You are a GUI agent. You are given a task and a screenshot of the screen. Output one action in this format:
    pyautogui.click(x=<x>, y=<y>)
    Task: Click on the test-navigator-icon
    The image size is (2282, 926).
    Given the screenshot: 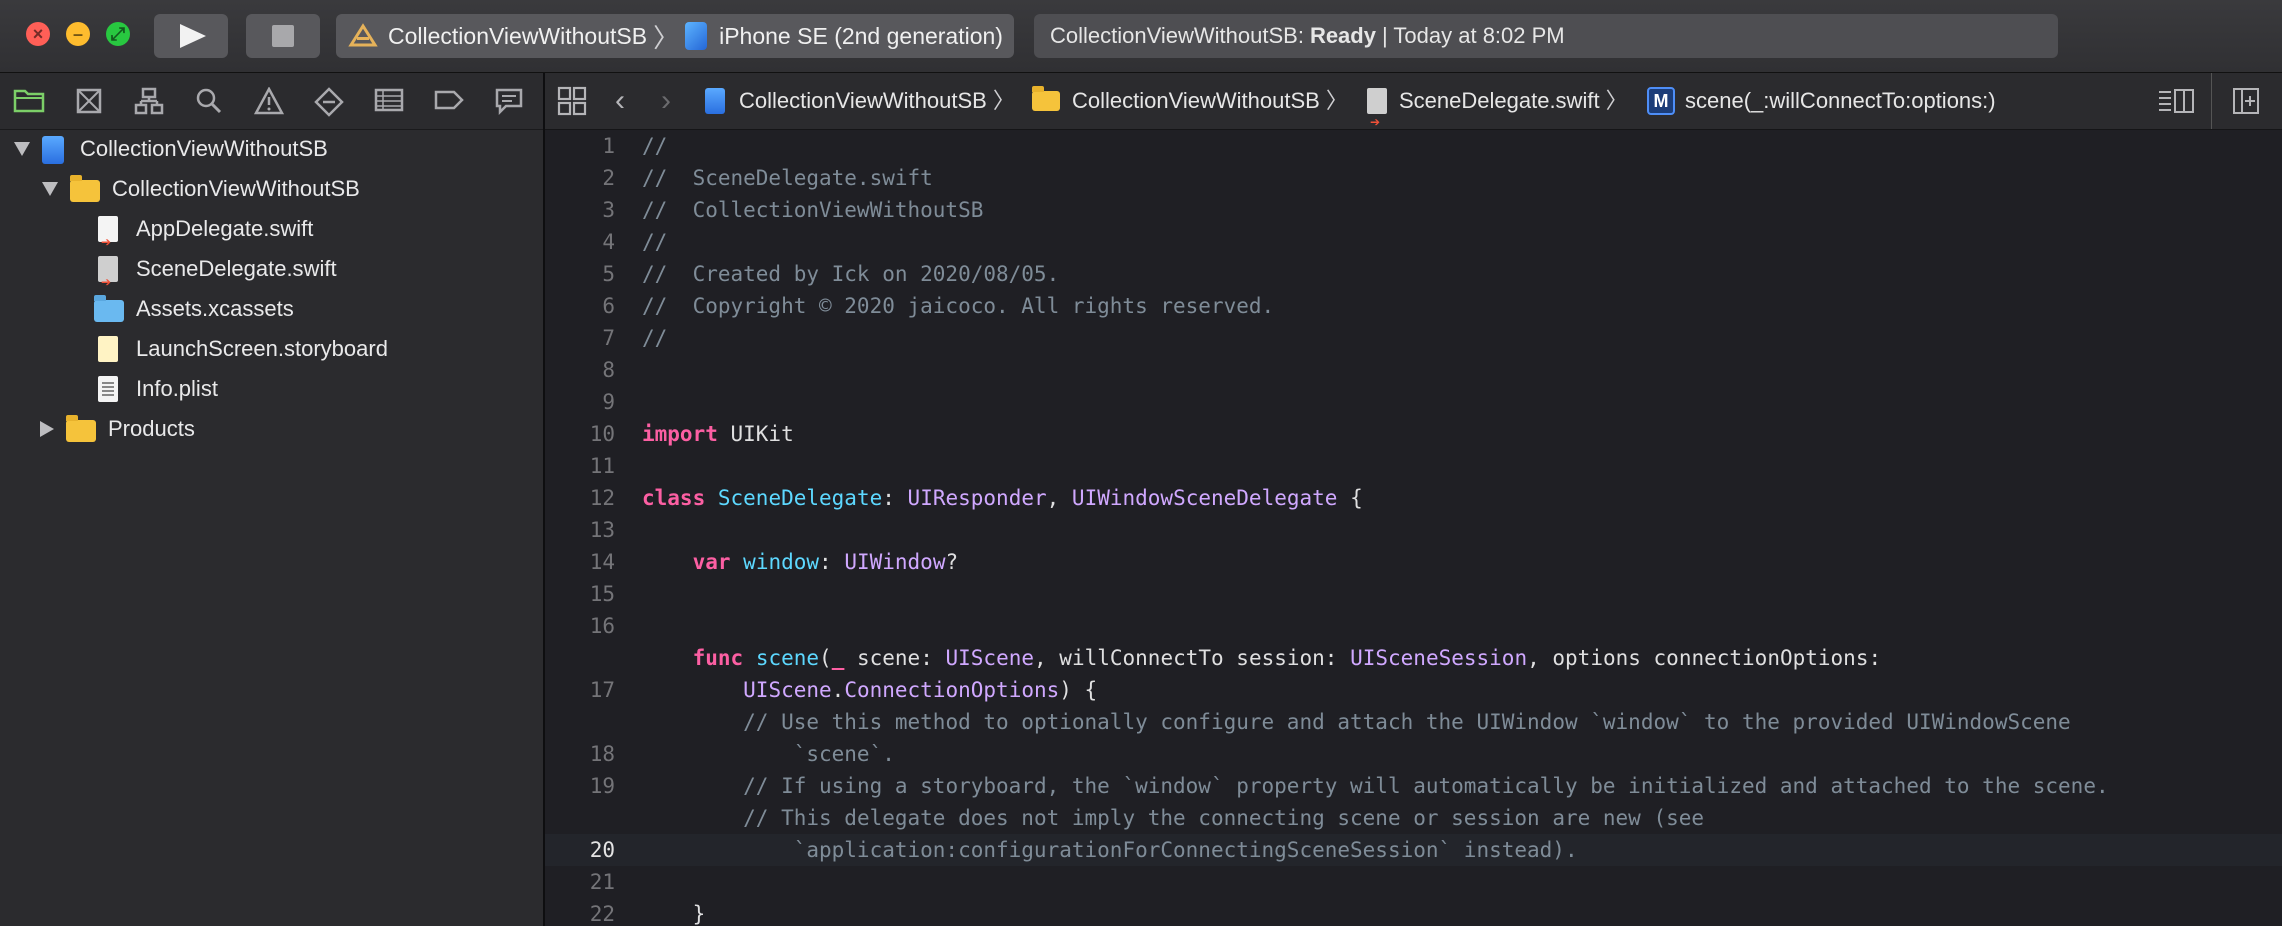 What is the action you would take?
    pyautogui.click(x=329, y=102)
    